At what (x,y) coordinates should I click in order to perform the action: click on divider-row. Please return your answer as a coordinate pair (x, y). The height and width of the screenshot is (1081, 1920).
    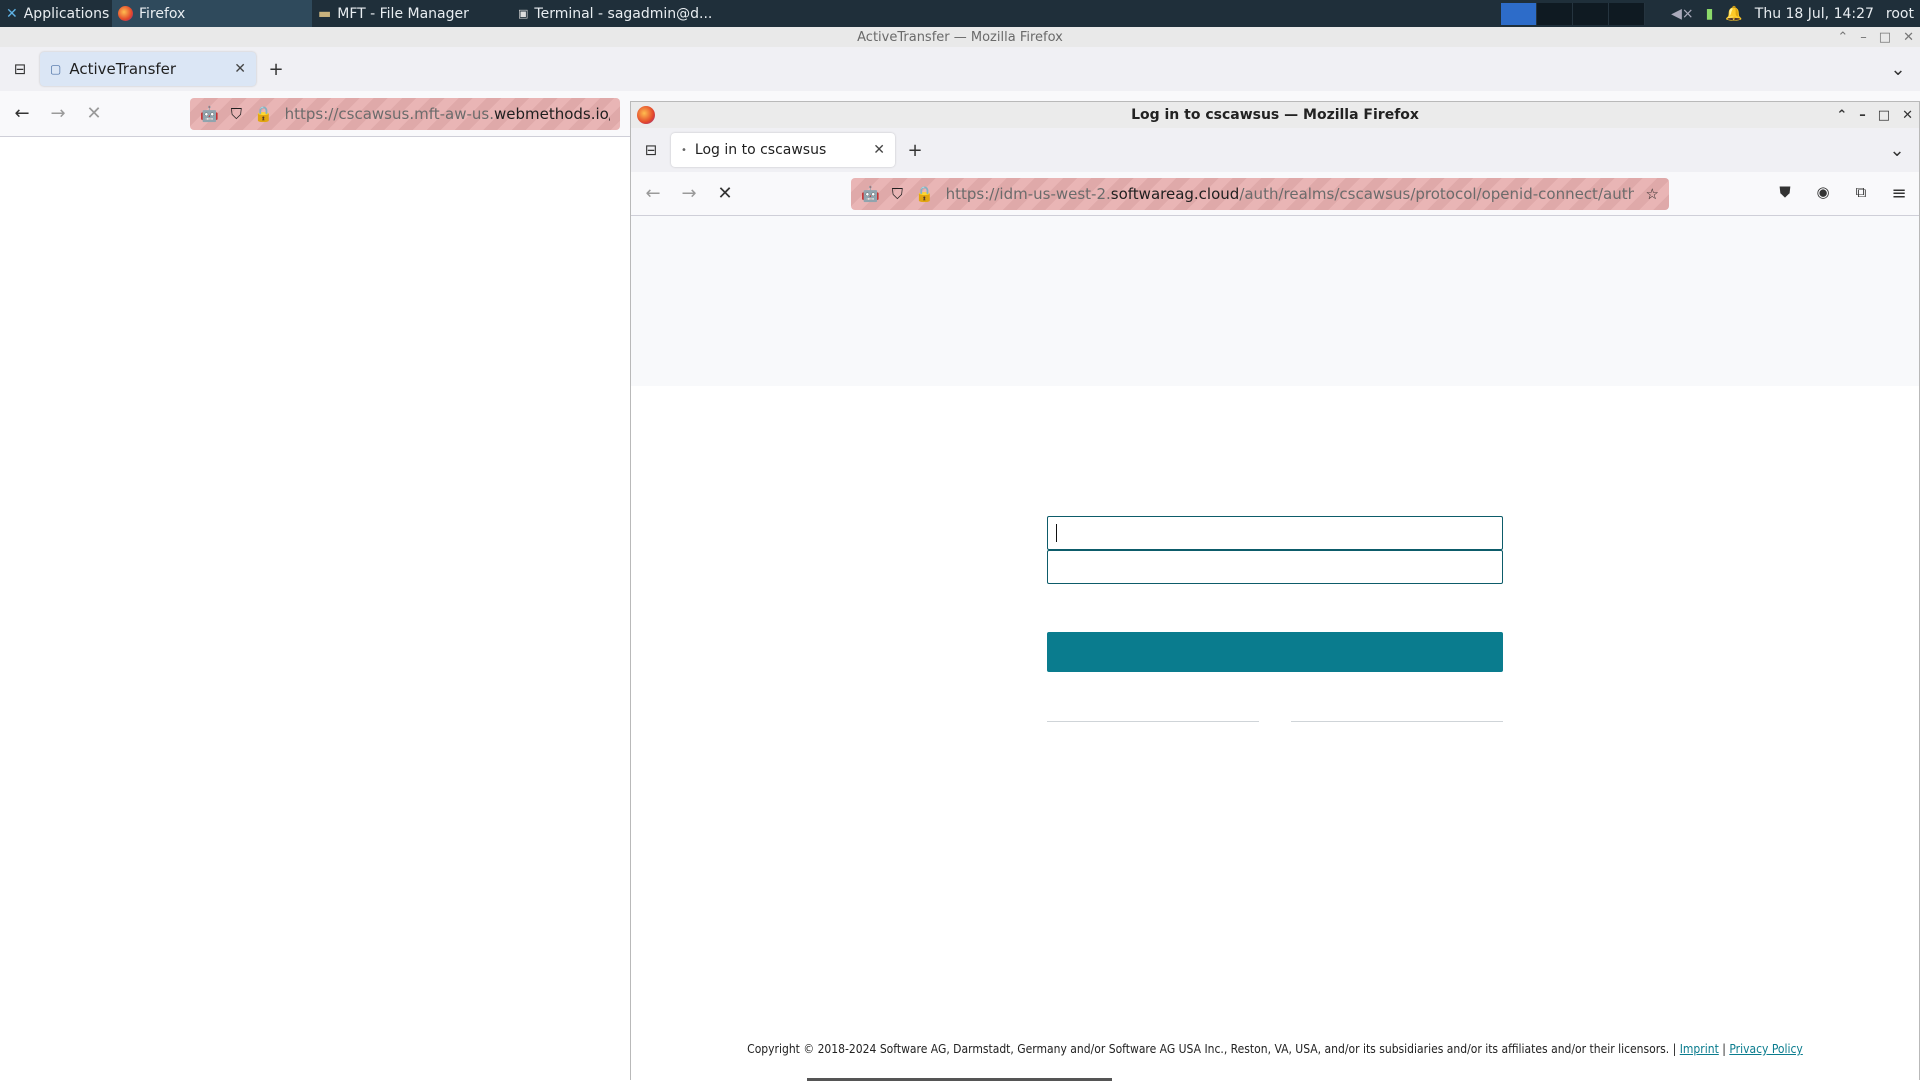
    Looking at the image, I should click on (1275, 721).